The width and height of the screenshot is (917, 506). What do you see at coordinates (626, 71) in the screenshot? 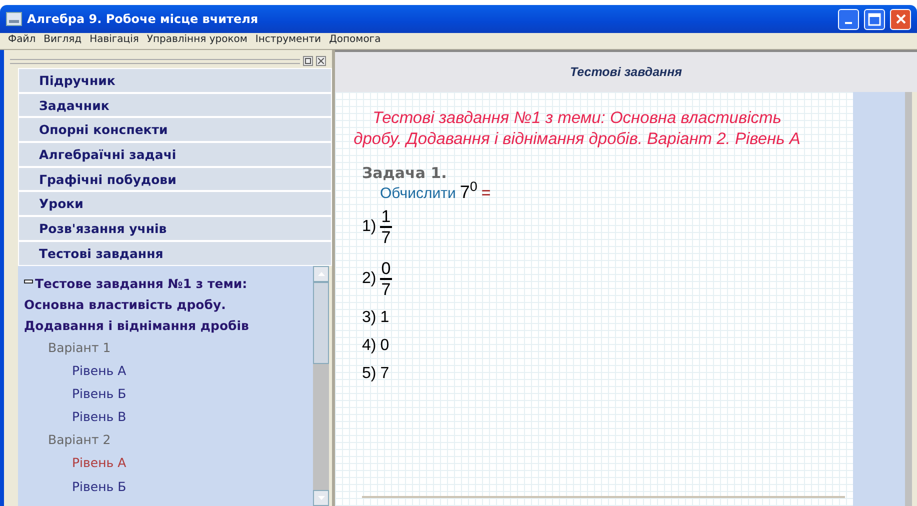
I see `panel-title: Тестові завдання` at bounding box center [626, 71].